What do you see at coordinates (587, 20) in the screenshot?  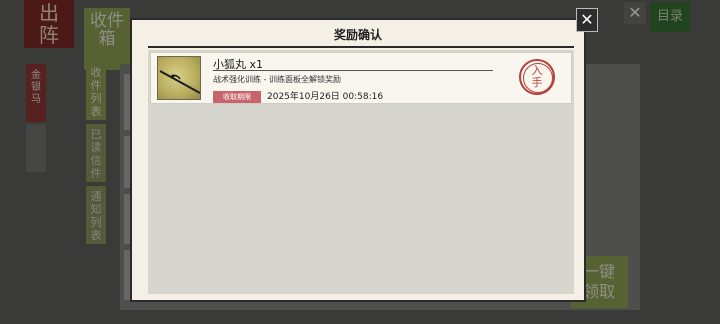 I see `close-icon: ✕` at bounding box center [587, 20].